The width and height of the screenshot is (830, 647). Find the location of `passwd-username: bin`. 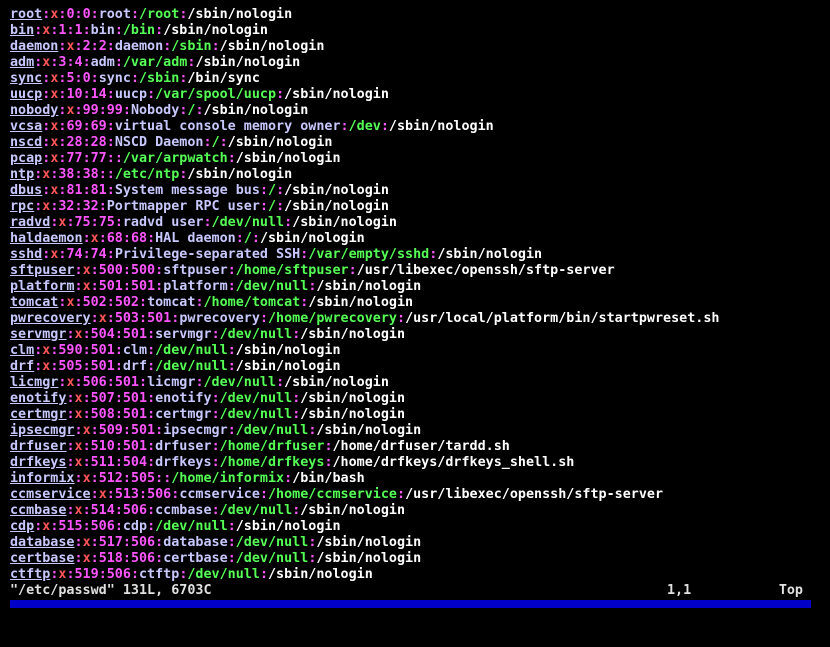

passwd-username: bin is located at coordinates (22, 30).